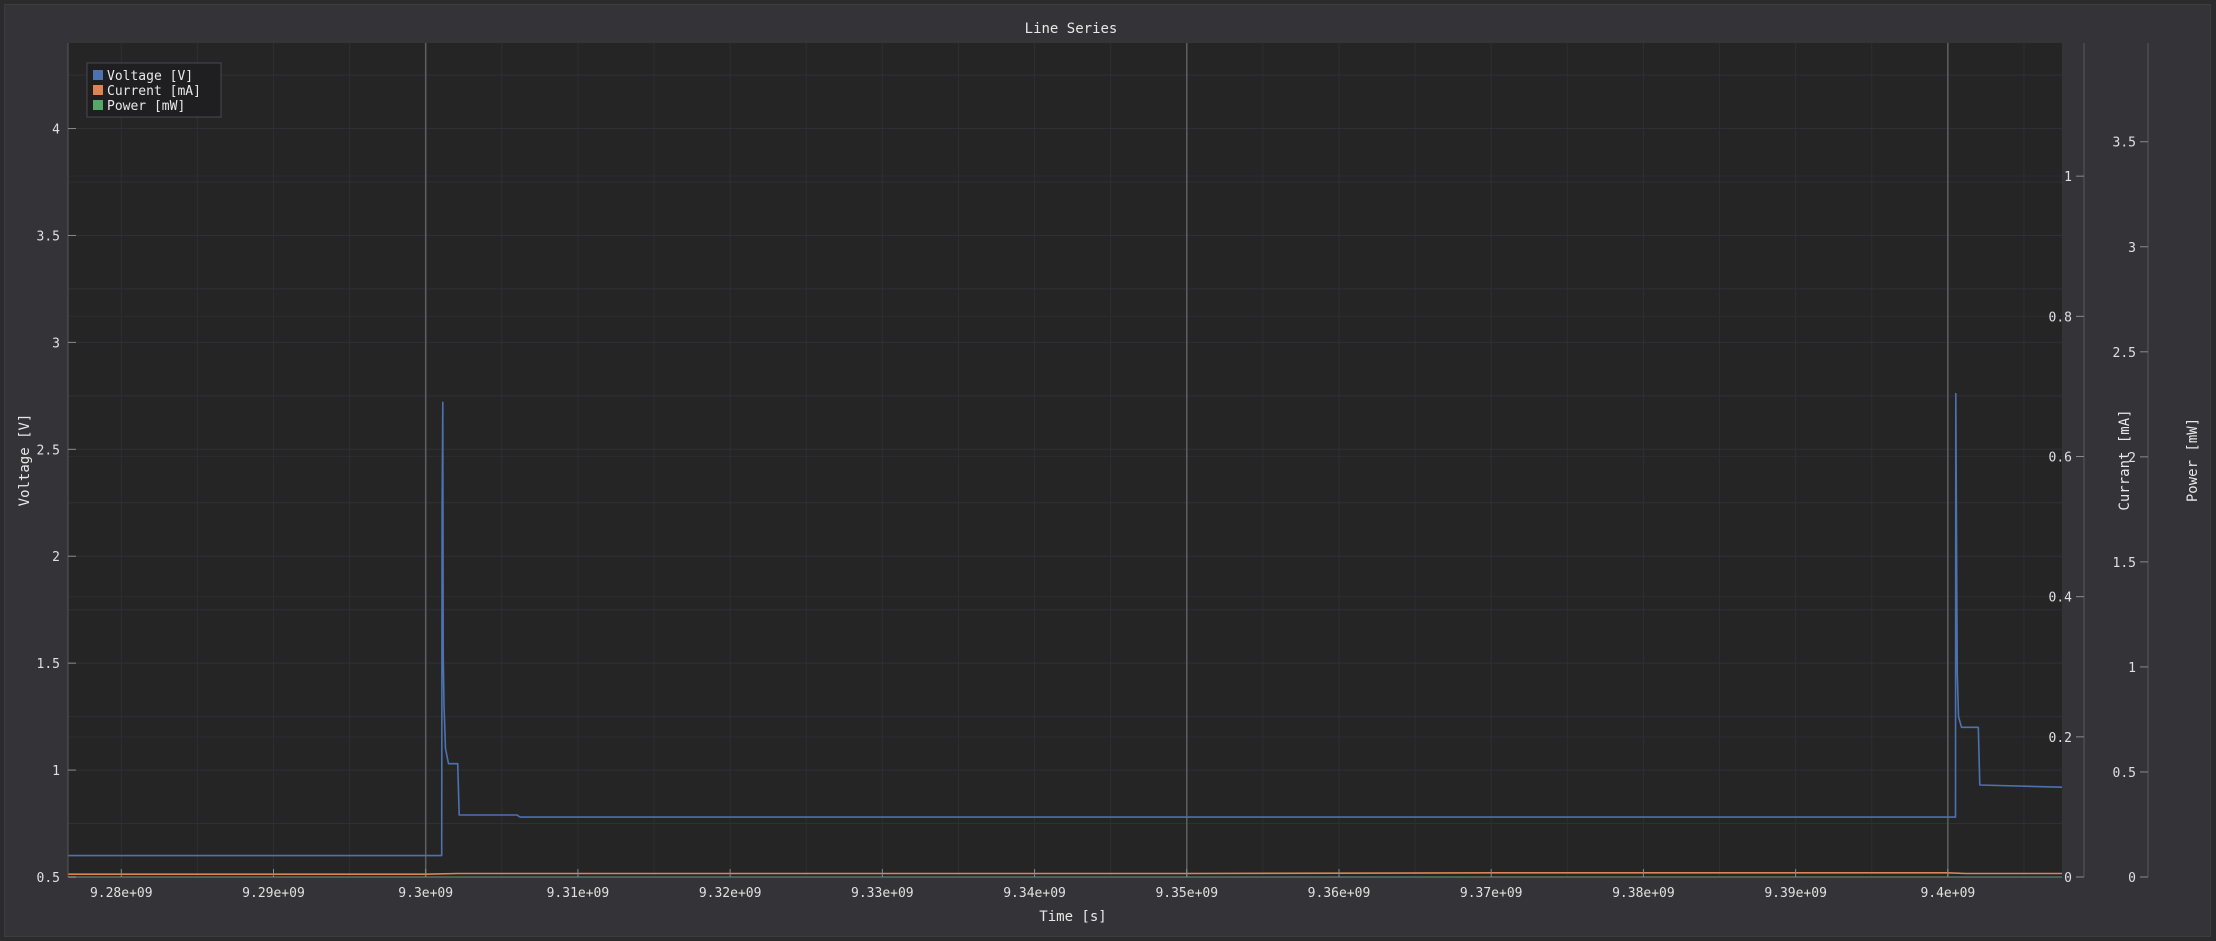  What do you see at coordinates (2124, 773) in the screenshot?
I see `y-tick-label-power: 0.5` at bounding box center [2124, 773].